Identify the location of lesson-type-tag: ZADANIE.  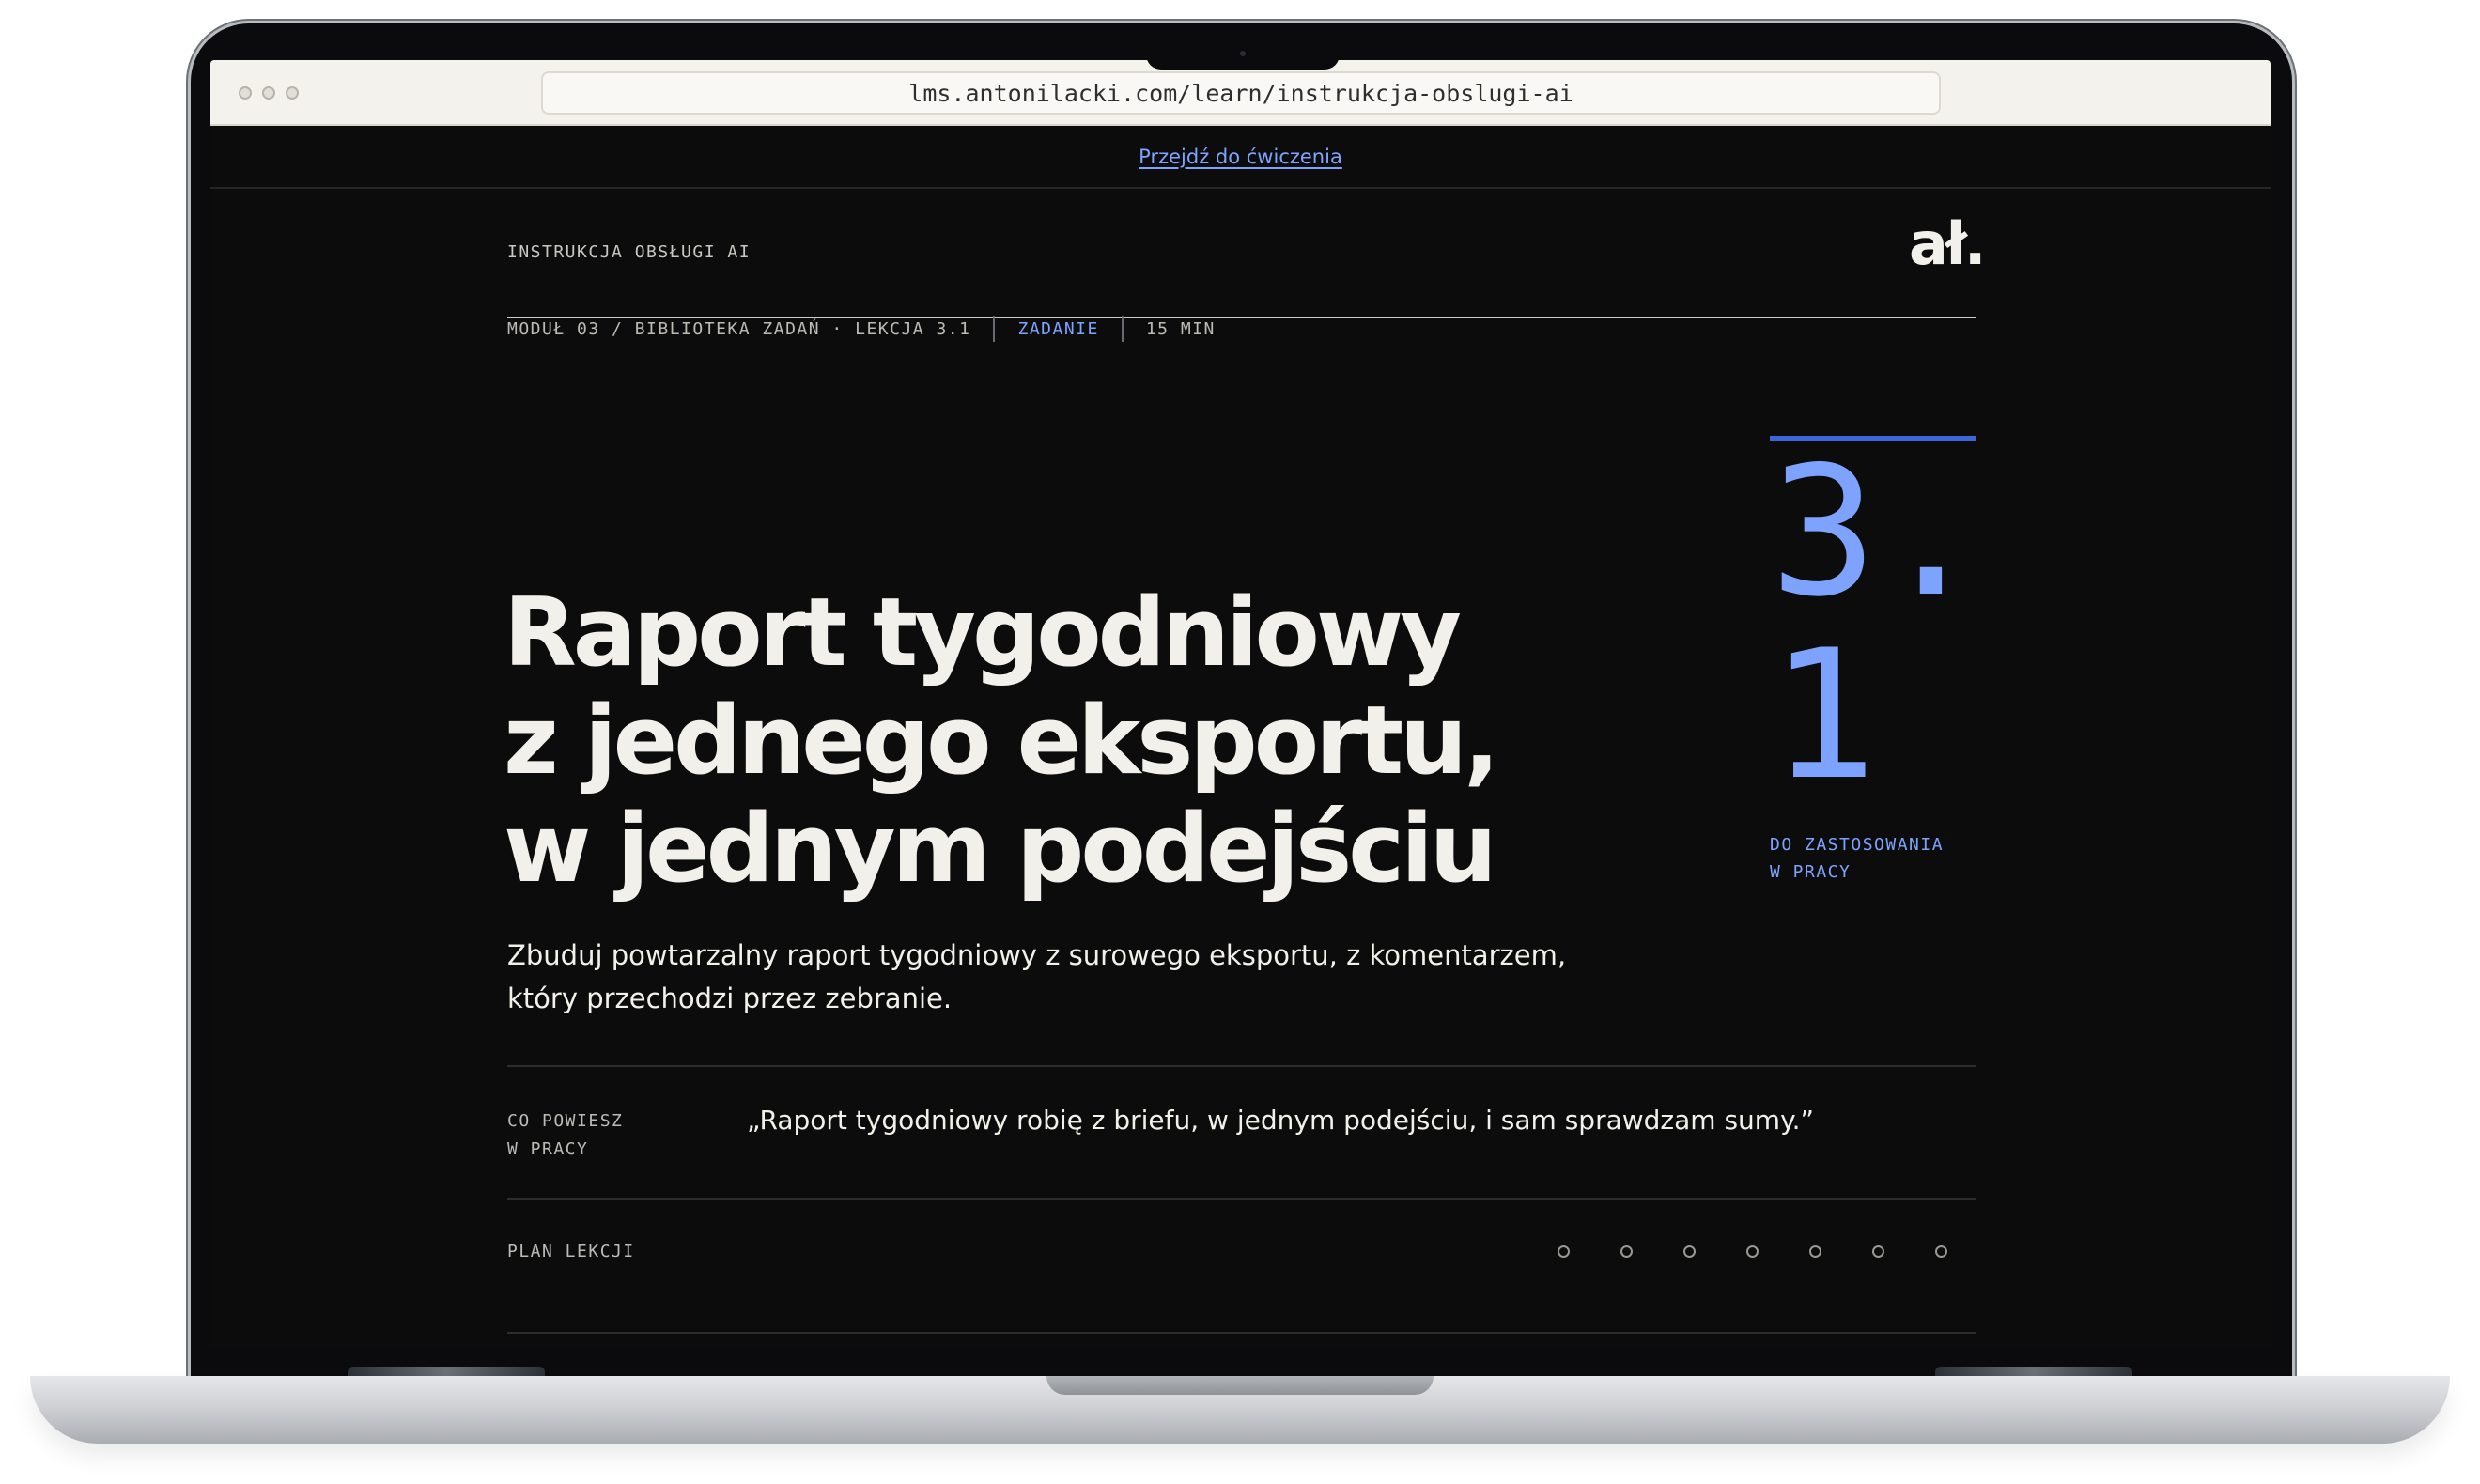
(1058, 328).